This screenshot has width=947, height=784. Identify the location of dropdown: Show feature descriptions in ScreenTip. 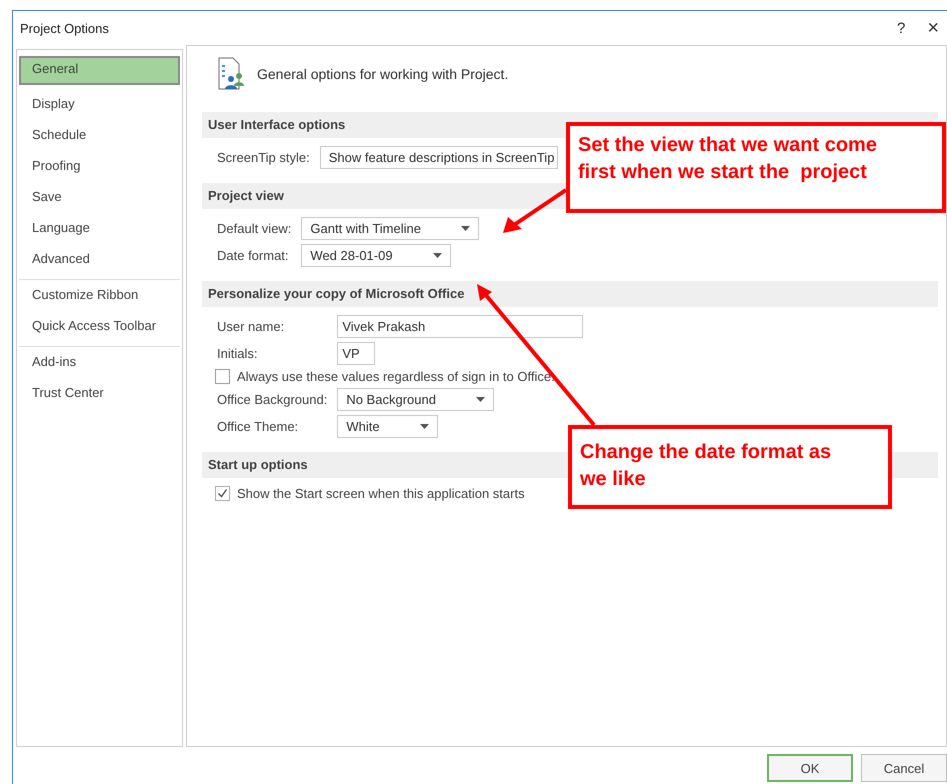
(439, 157).